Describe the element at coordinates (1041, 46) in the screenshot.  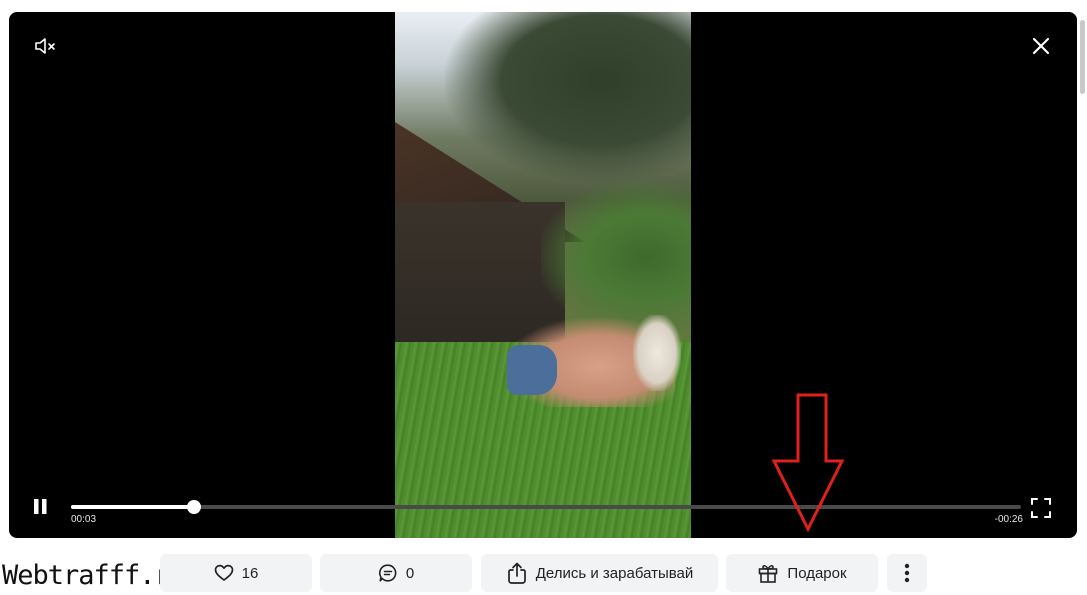
I see `close-icon` at that location.